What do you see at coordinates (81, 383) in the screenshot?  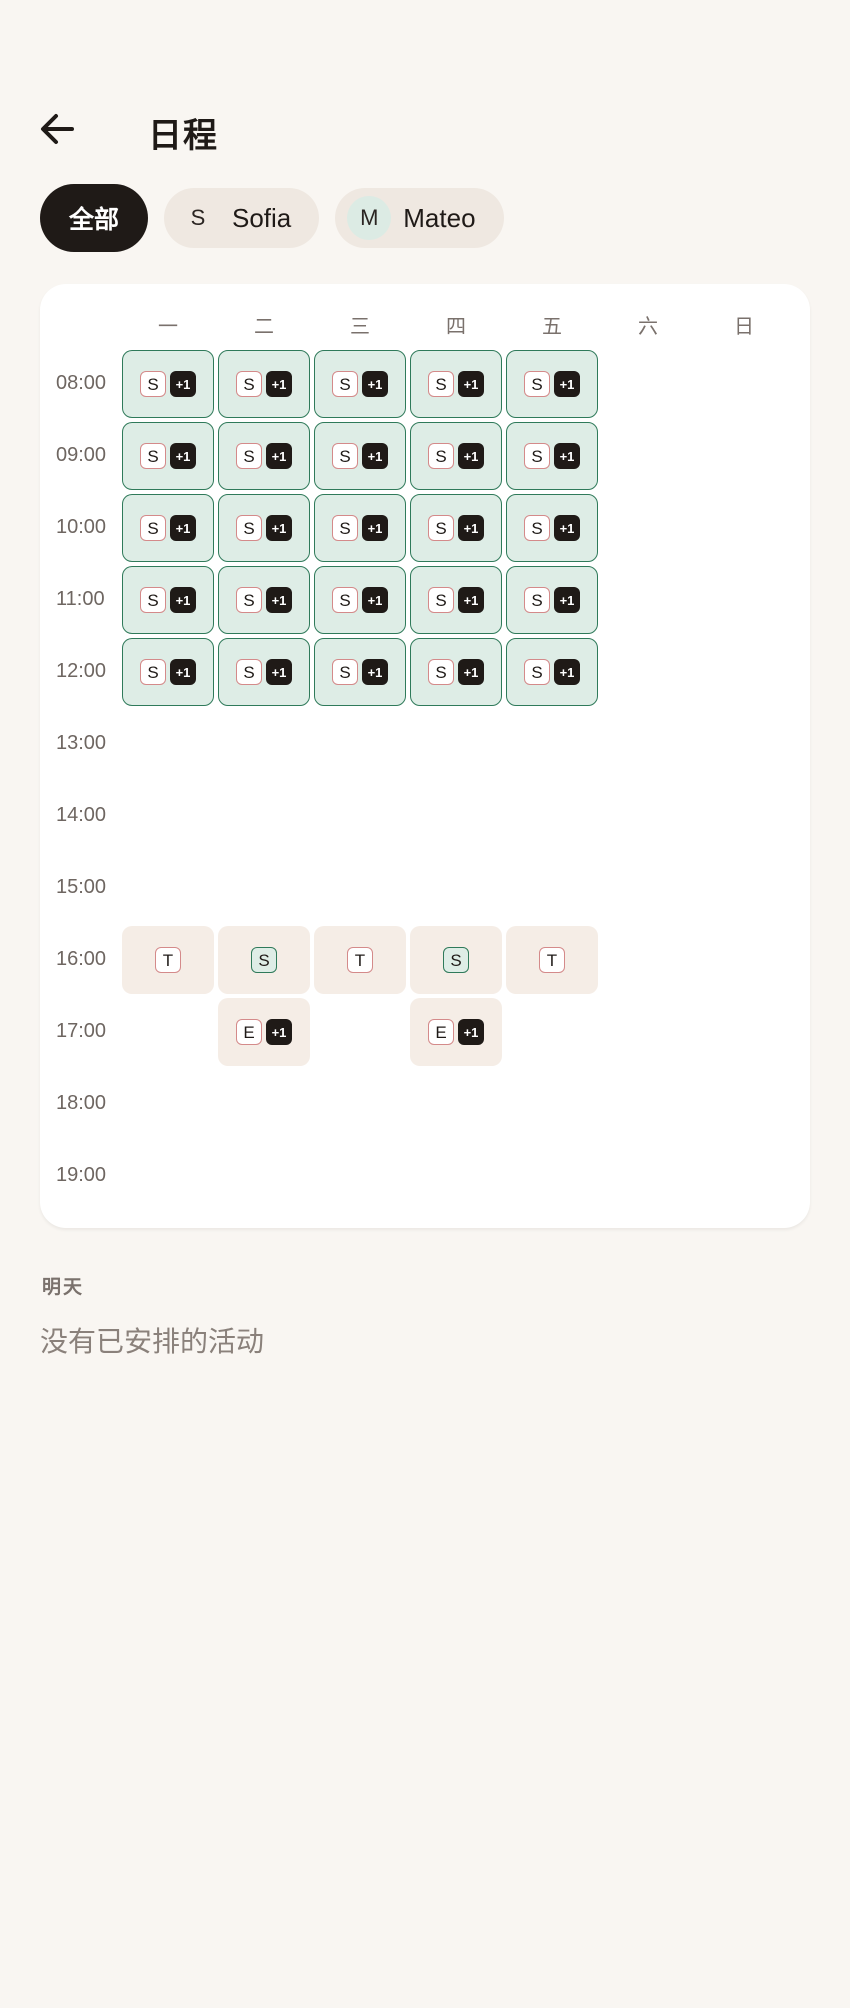 I see `time-label: 08:00` at bounding box center [81, 383].